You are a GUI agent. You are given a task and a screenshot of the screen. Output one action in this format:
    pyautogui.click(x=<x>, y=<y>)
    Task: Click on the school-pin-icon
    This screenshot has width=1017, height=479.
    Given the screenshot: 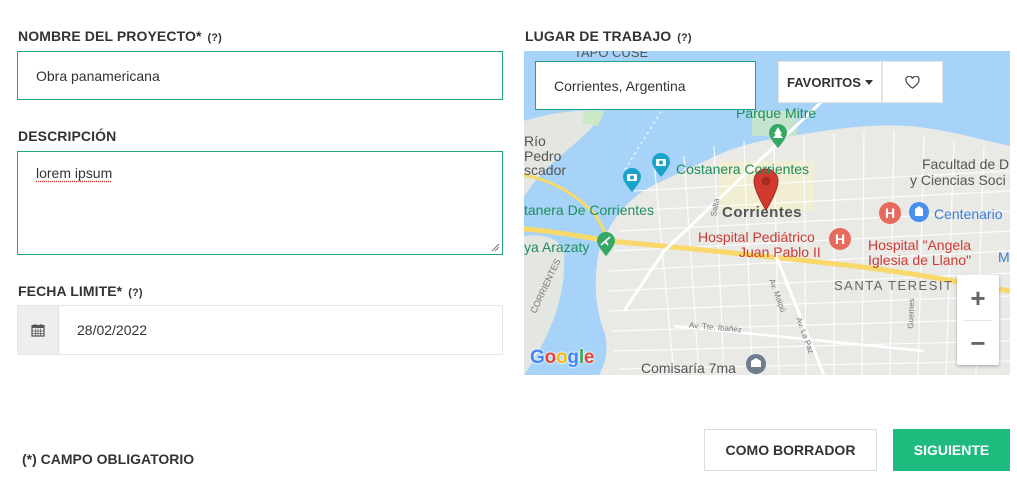 What is the action you would take?
    pyautogui.click(x=919, y=212)
    